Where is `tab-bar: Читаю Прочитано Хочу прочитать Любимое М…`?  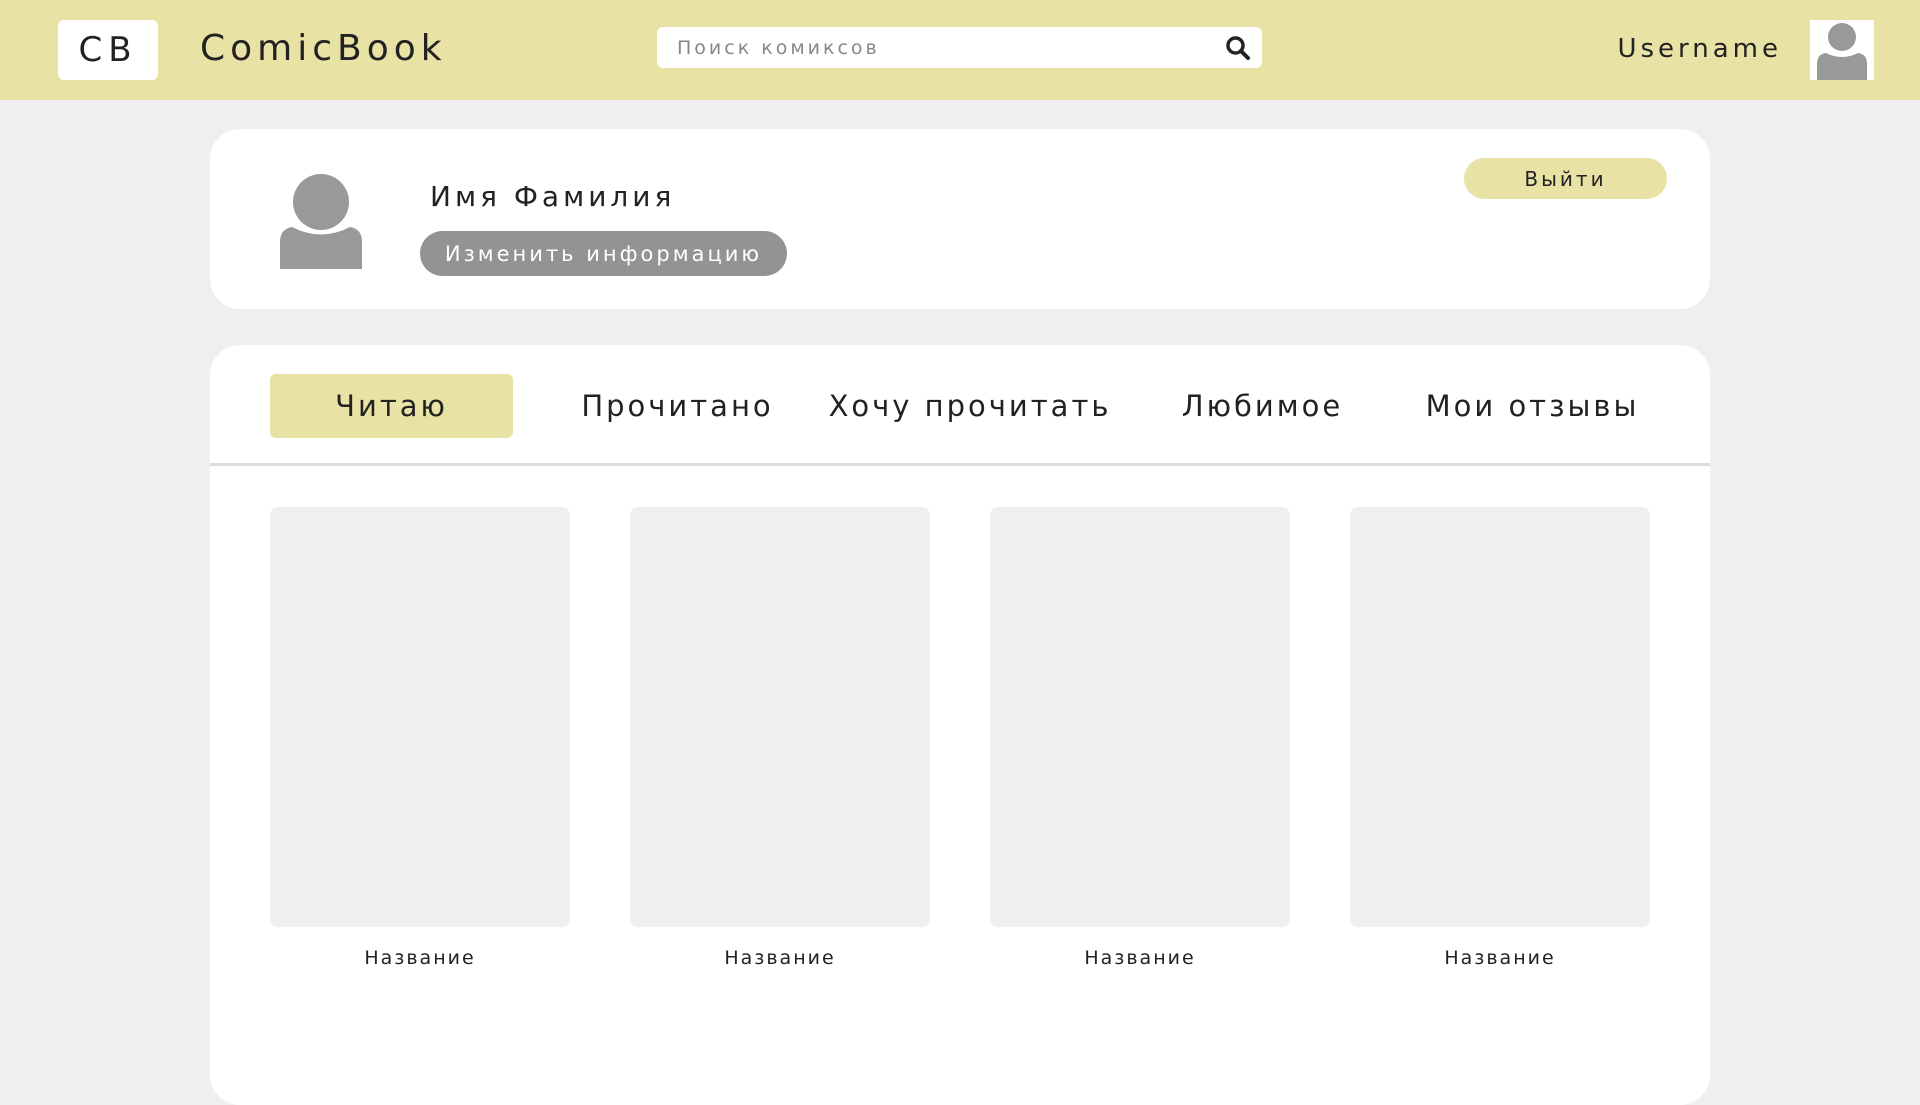
tab-bar: Читаю Прочитано Хочу прочитать Любимое М… is located at coordinates (960, 405).